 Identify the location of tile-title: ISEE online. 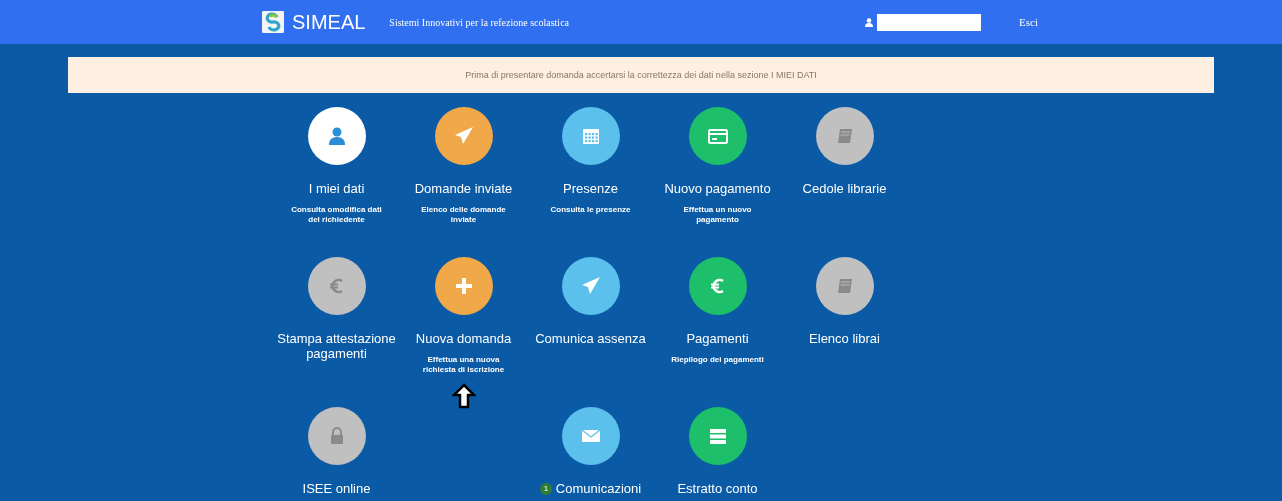
(336, 488).